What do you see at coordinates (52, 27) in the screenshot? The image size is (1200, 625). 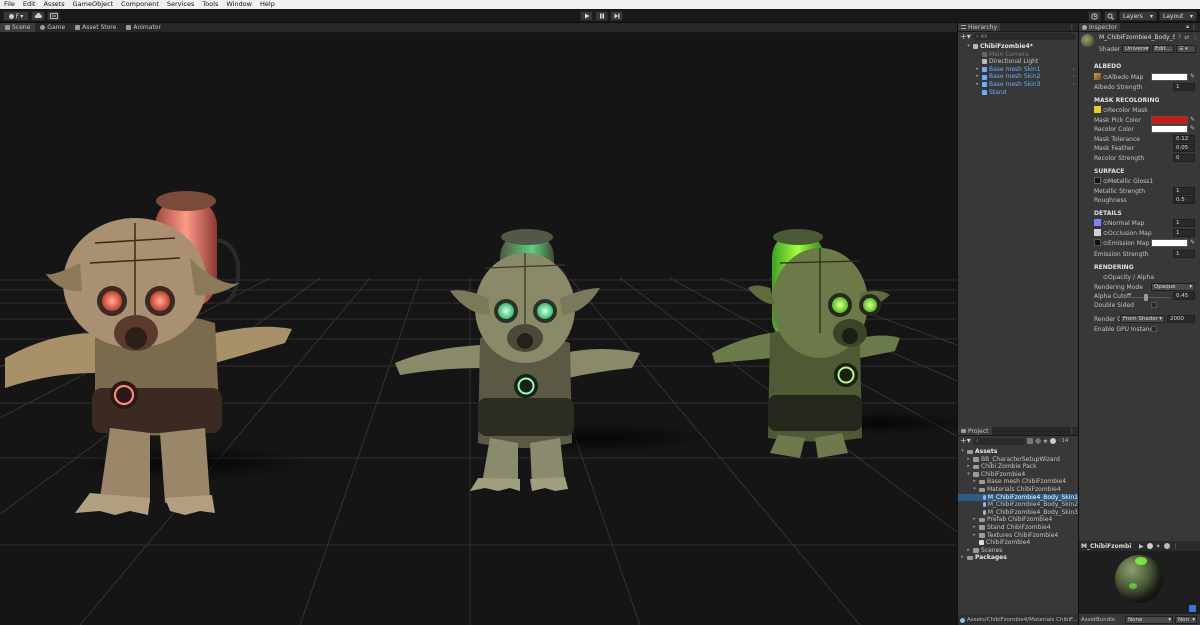 I see `tab-game: Game` at bounding box center [52, 27].